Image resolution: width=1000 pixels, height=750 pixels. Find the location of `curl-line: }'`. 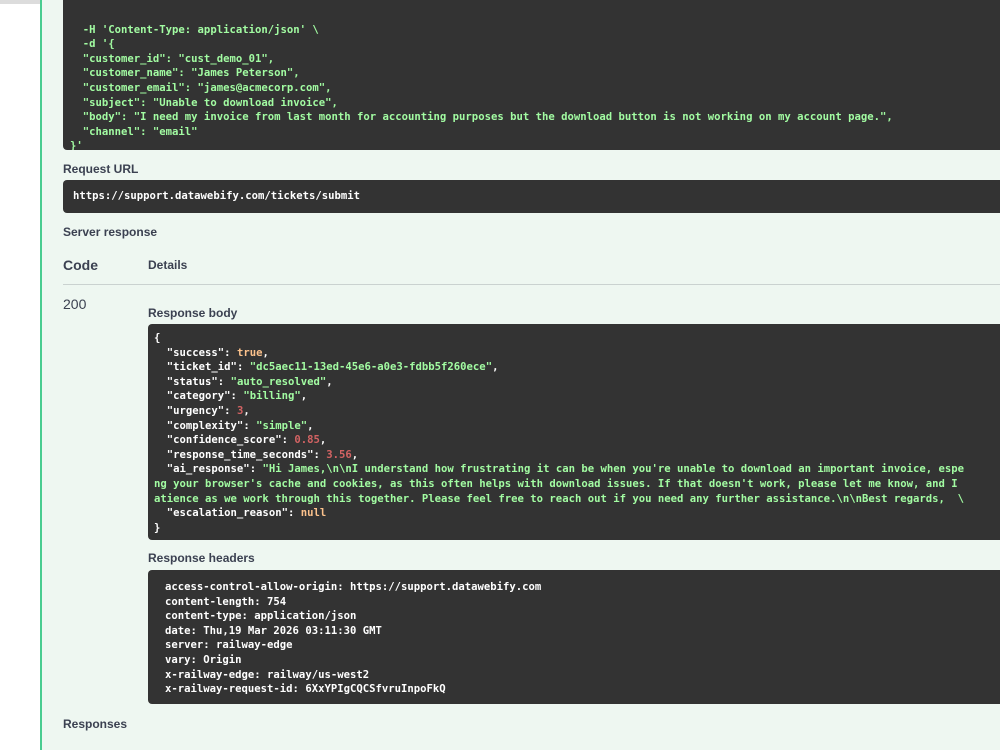

curl-line: }' is located at coordinates (76, 145).